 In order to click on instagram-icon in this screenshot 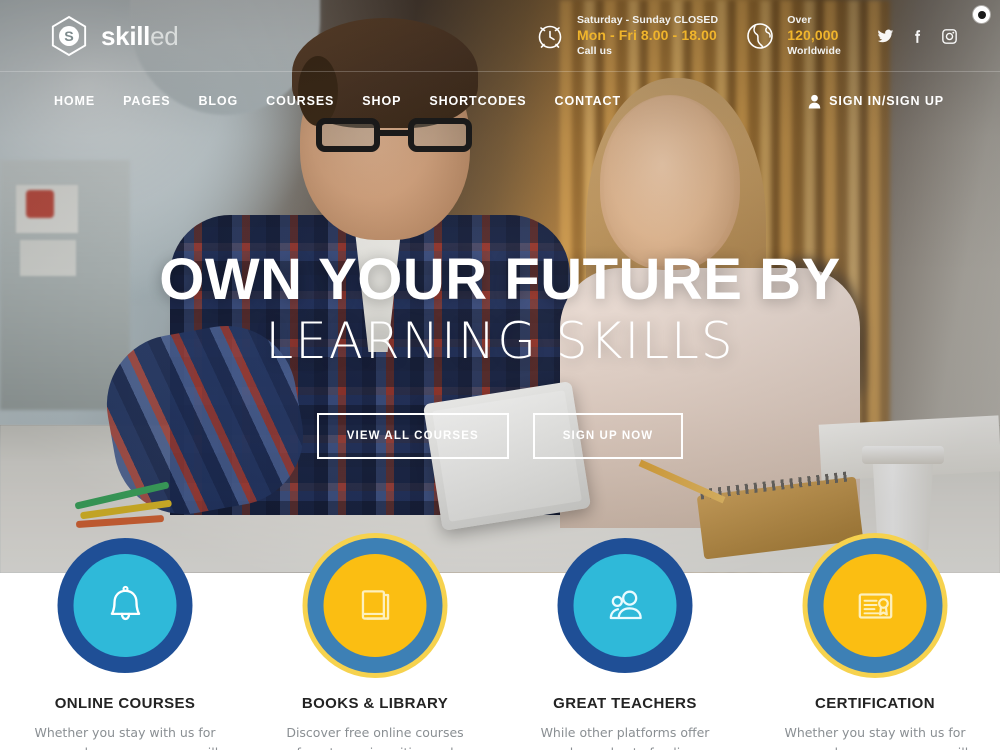, I will do `click(949, 36)`.